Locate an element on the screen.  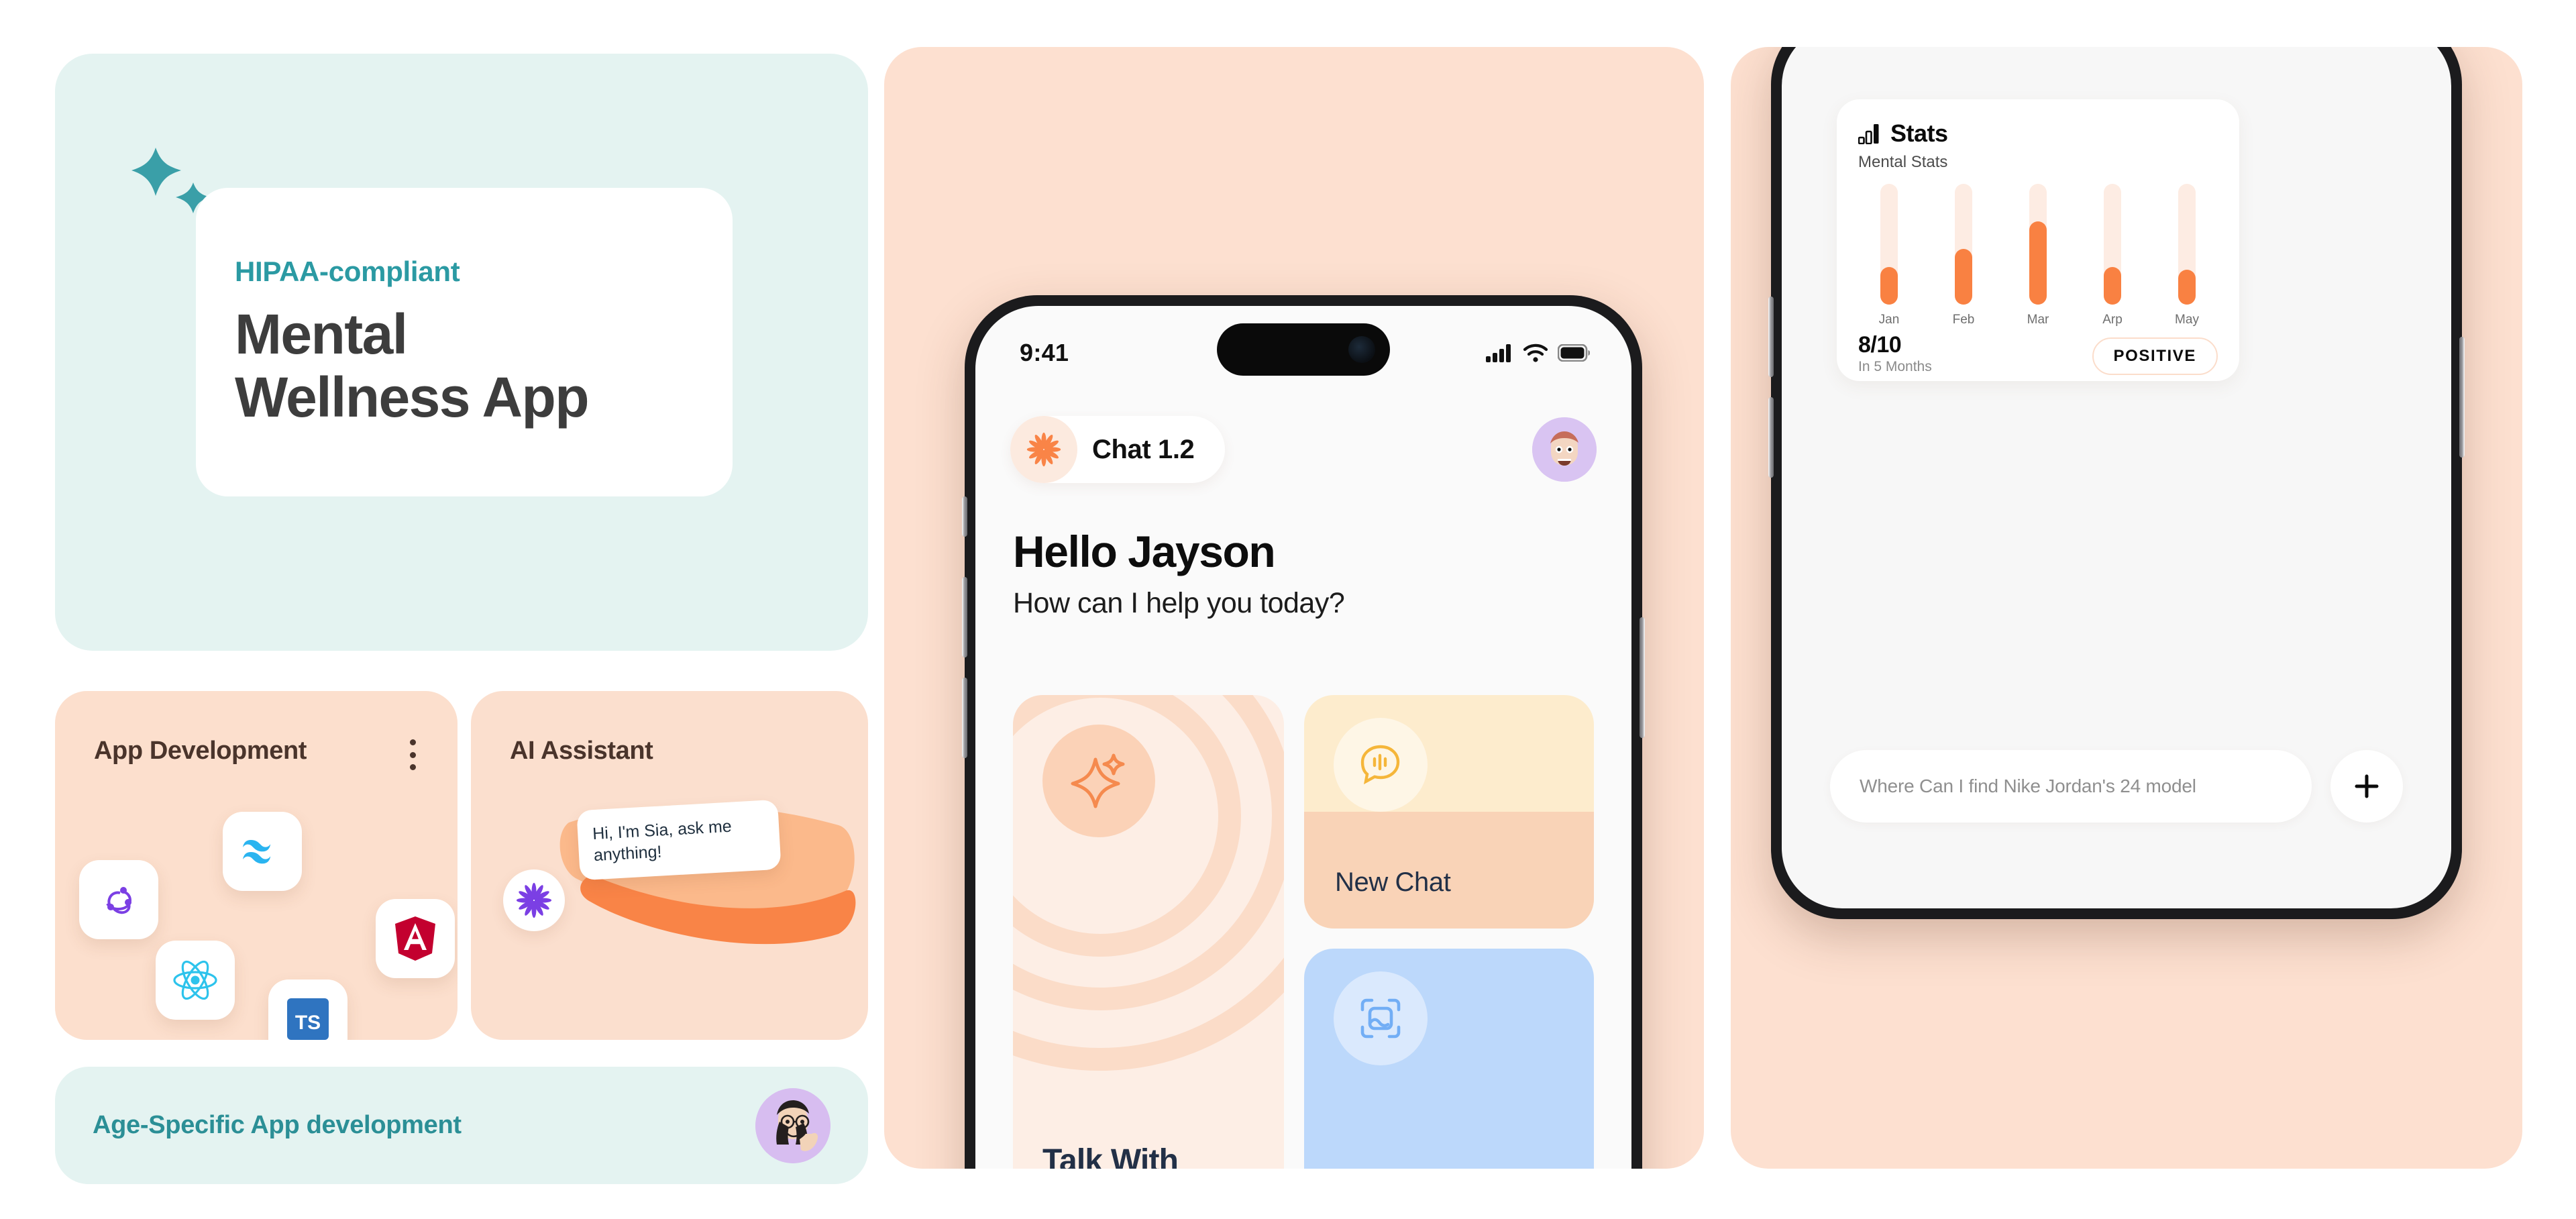
chat-version-label: Chat 1.2 is located at coordinates (1143, 449).